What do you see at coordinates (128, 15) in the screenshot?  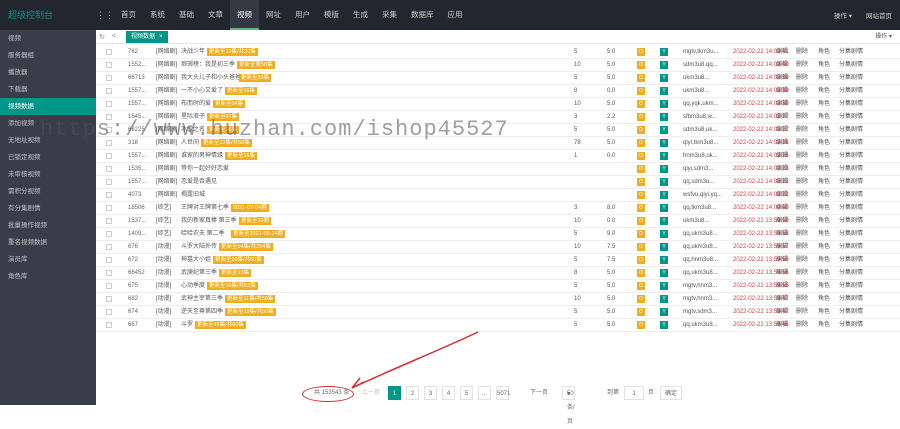 I see `nav-item-0: 首页` at bounding box center [128, 15].